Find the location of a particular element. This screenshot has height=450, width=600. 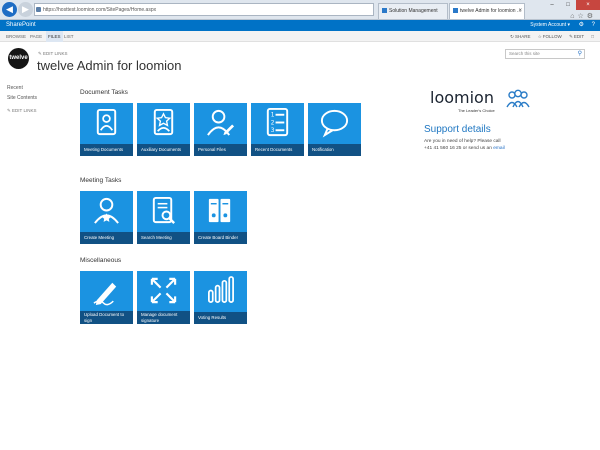

share-button: ↻SHARE is located at coordinates (520, 36).